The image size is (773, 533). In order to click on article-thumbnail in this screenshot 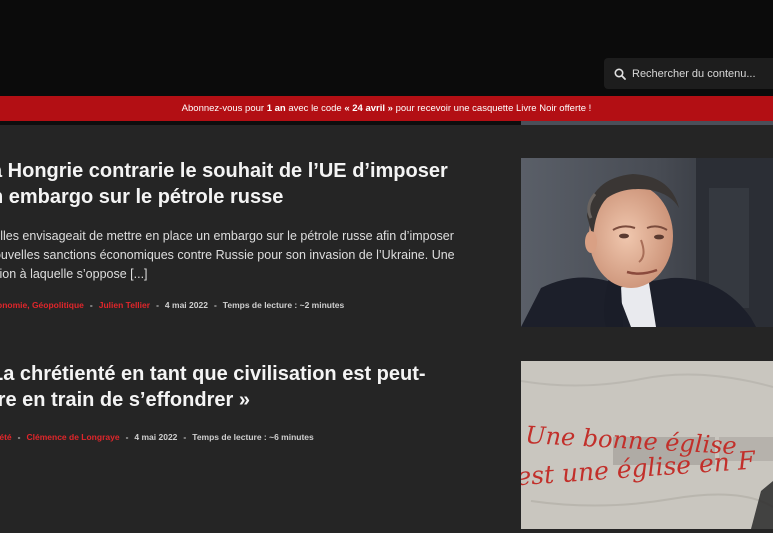, I will do `click(647, 242)`.